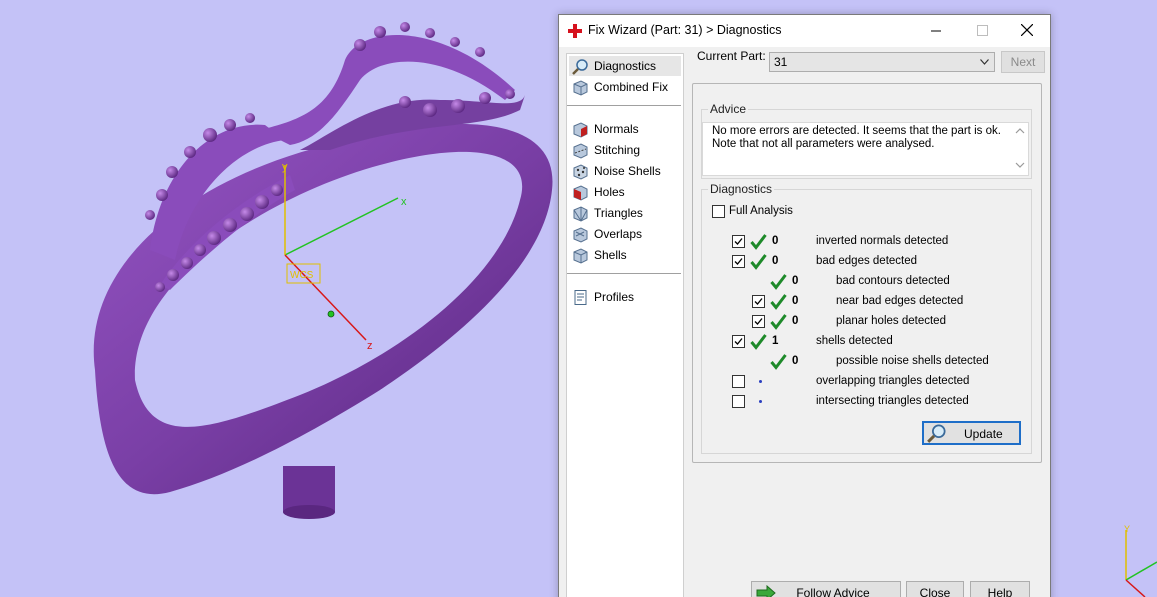 This screenshot has width=1157, height=597. Describe the element at coordinates (610, 255) in the screenshot. I see `nav-label: Shells` at that location.